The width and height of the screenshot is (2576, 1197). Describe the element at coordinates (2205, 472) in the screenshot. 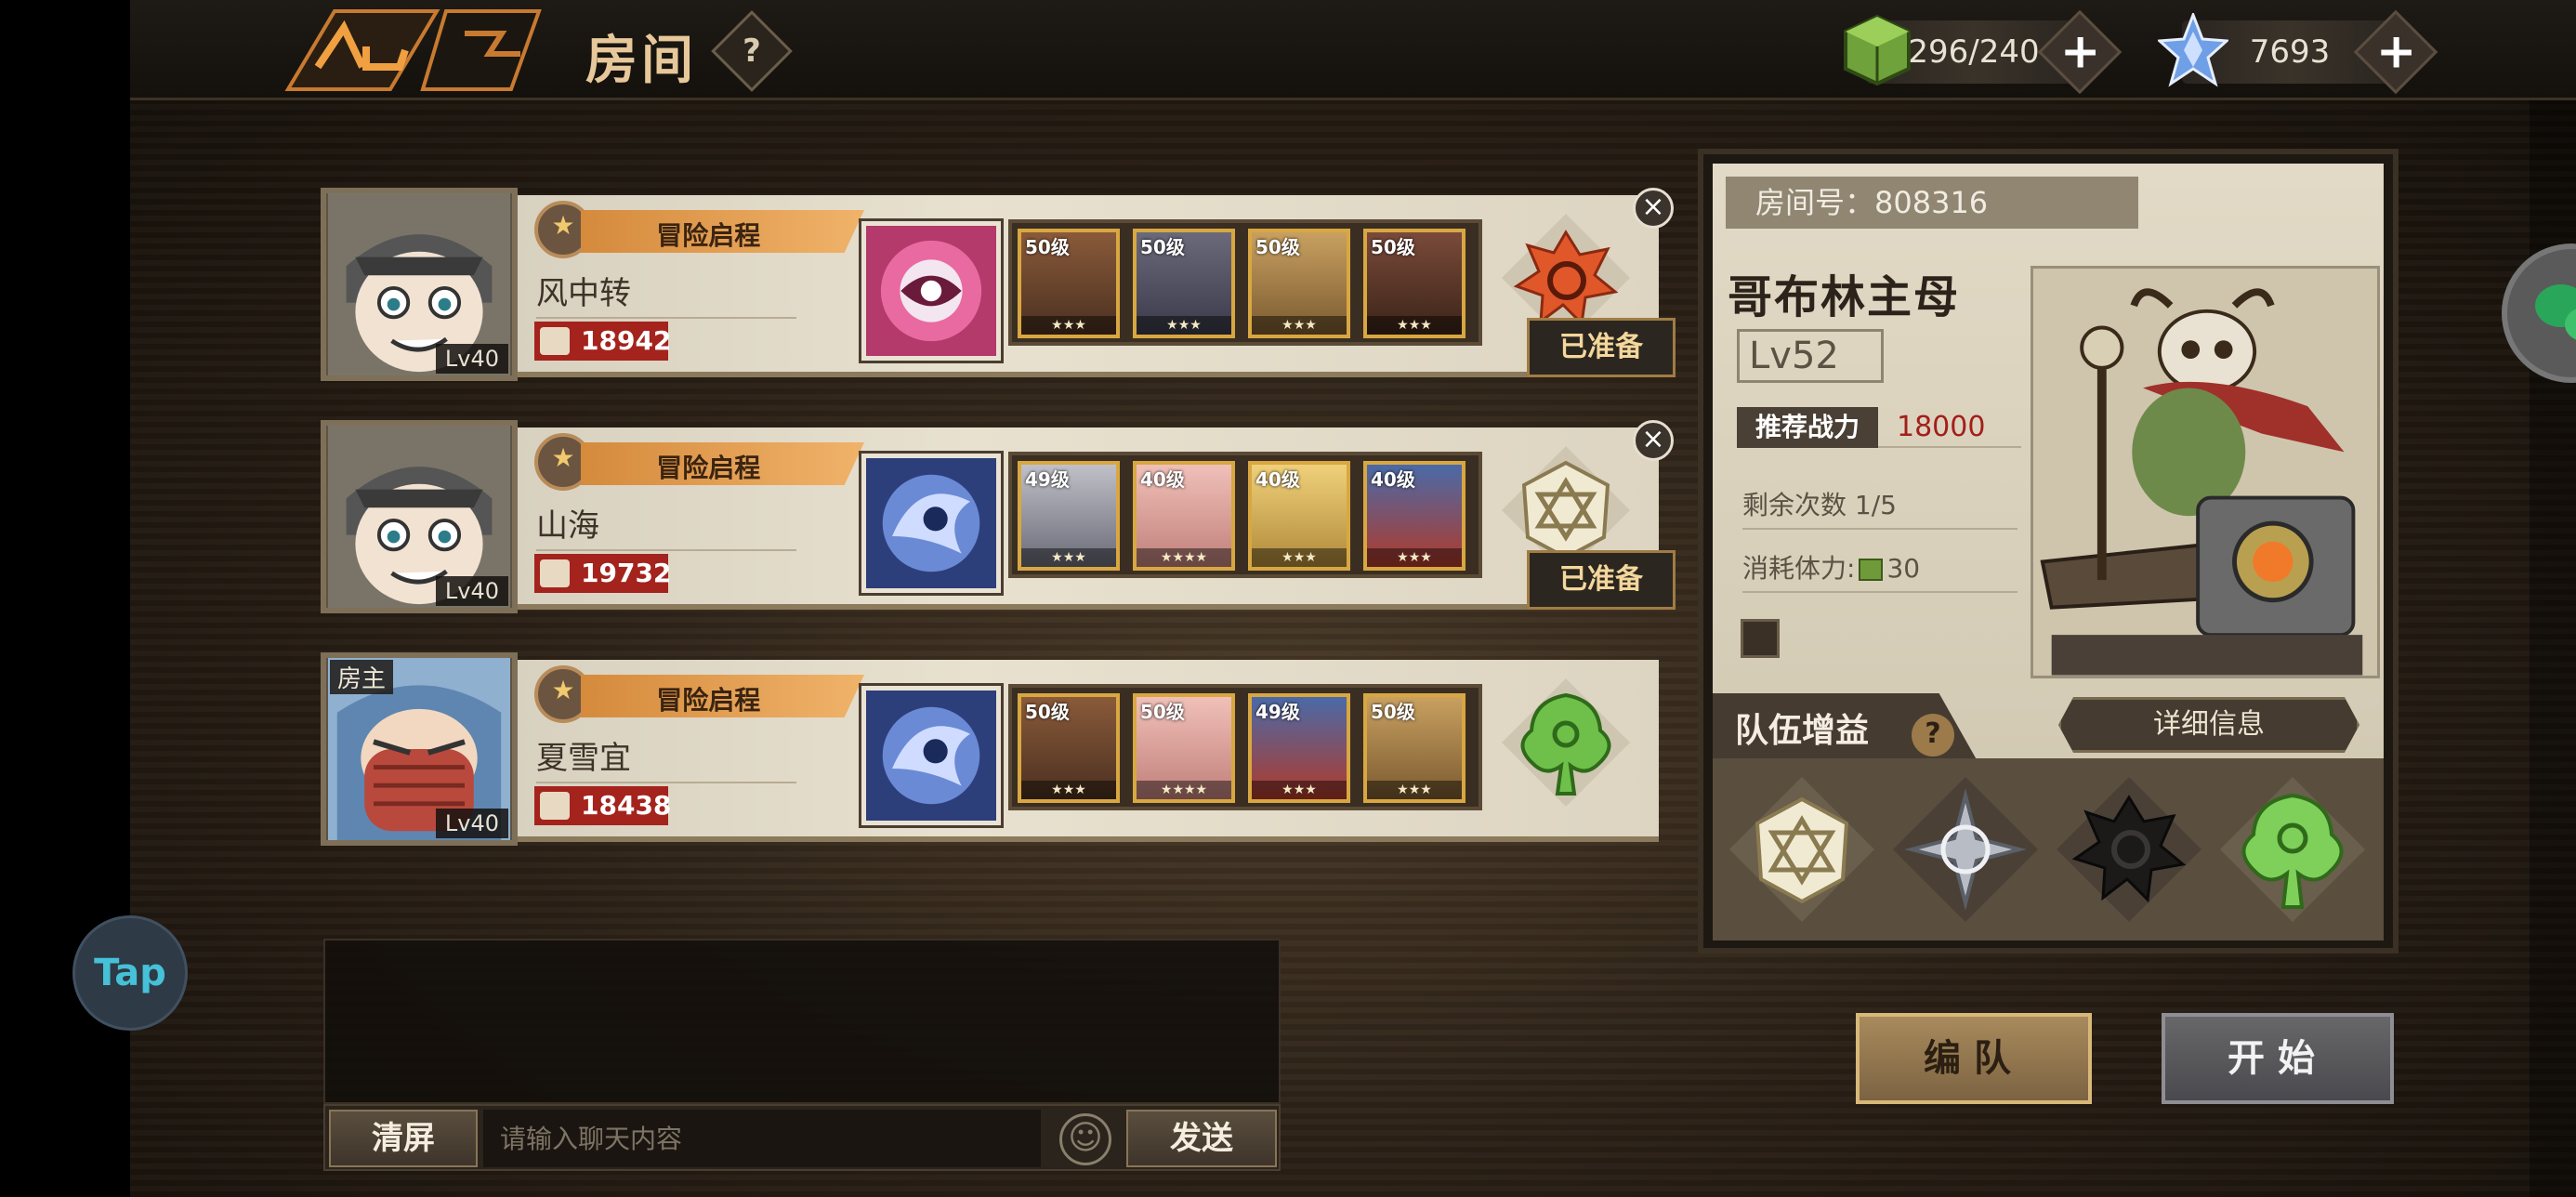

I see `boss-portrait` at that location.